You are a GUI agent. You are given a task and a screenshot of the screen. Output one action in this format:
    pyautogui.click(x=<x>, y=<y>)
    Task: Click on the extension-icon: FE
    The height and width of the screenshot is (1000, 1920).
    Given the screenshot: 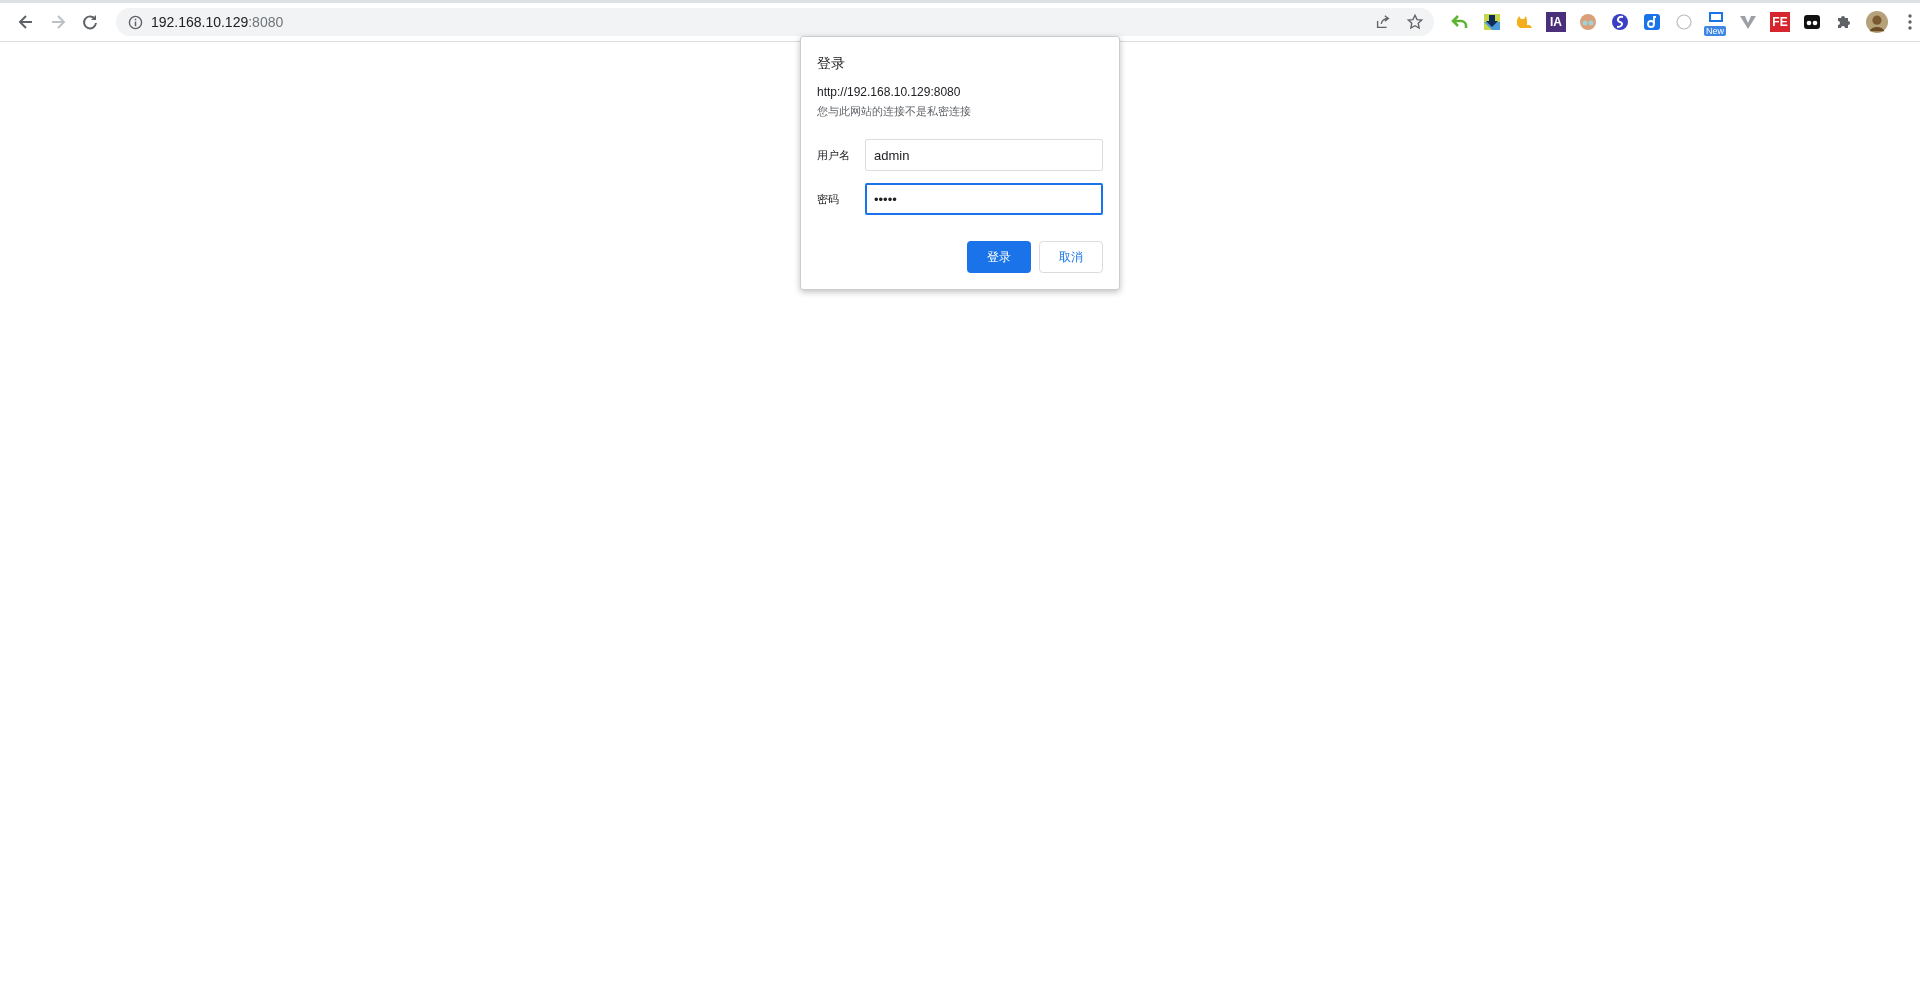 What is the action you would take?
    pyautogui.click(x=1780, y=22)
    